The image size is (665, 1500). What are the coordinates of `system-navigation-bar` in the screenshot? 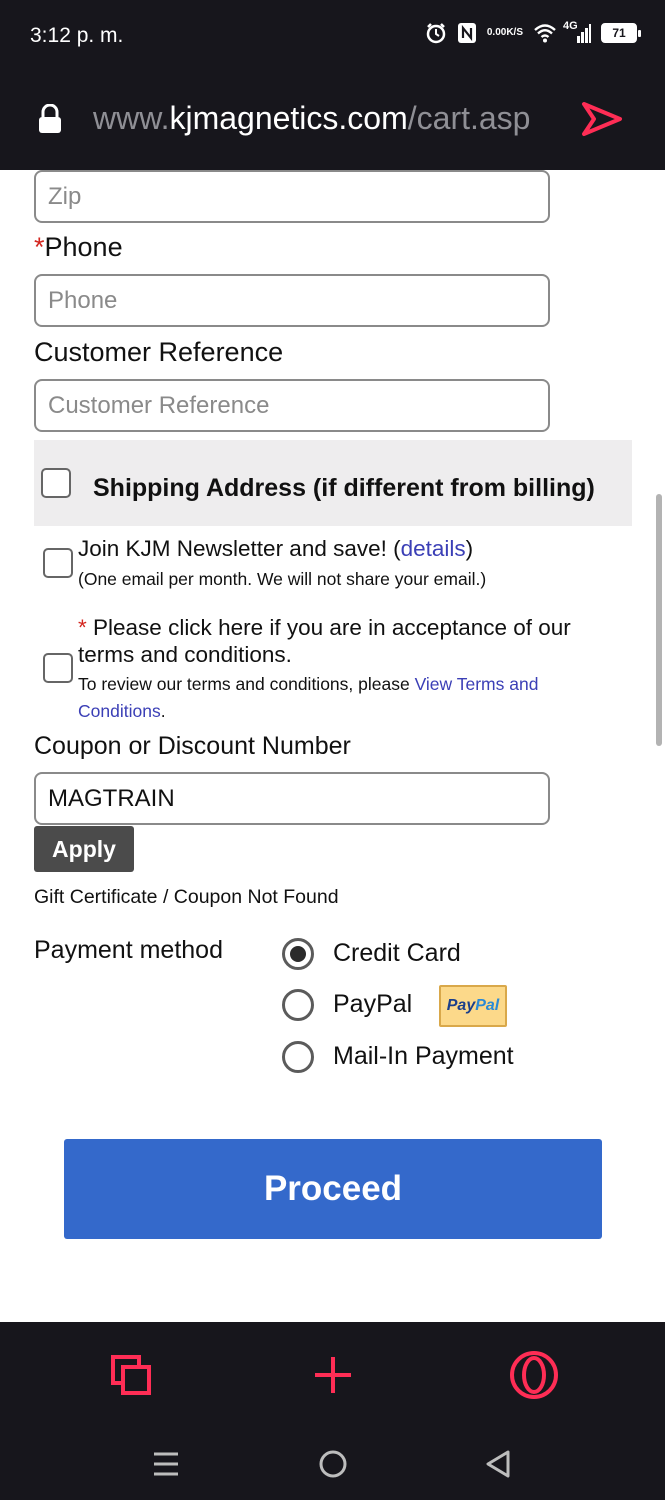 It's located at (332, 1464).